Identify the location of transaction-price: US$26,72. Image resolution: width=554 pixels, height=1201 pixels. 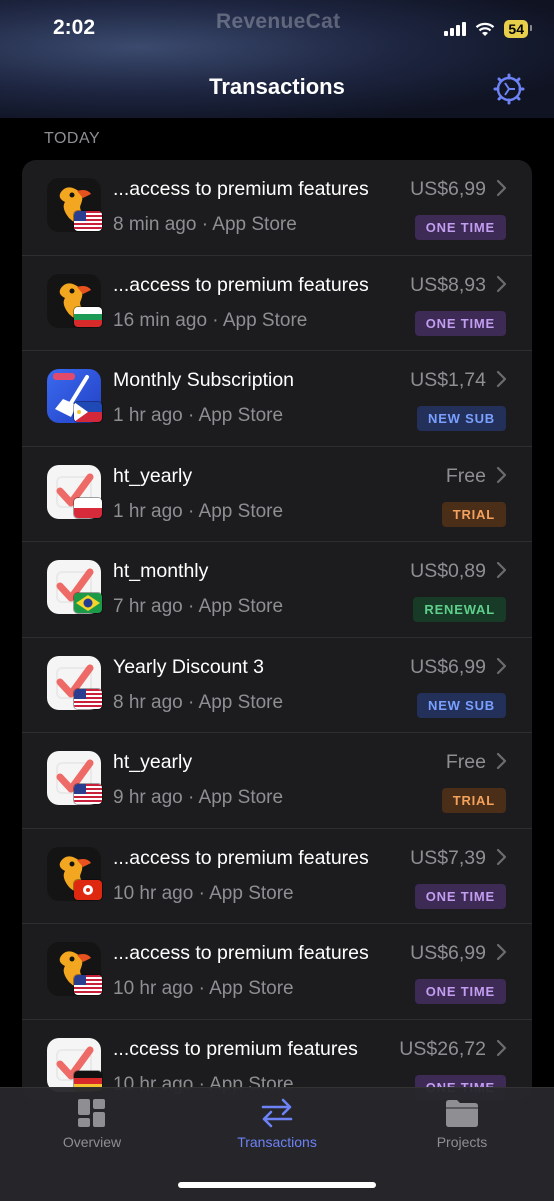
(442, 1048).